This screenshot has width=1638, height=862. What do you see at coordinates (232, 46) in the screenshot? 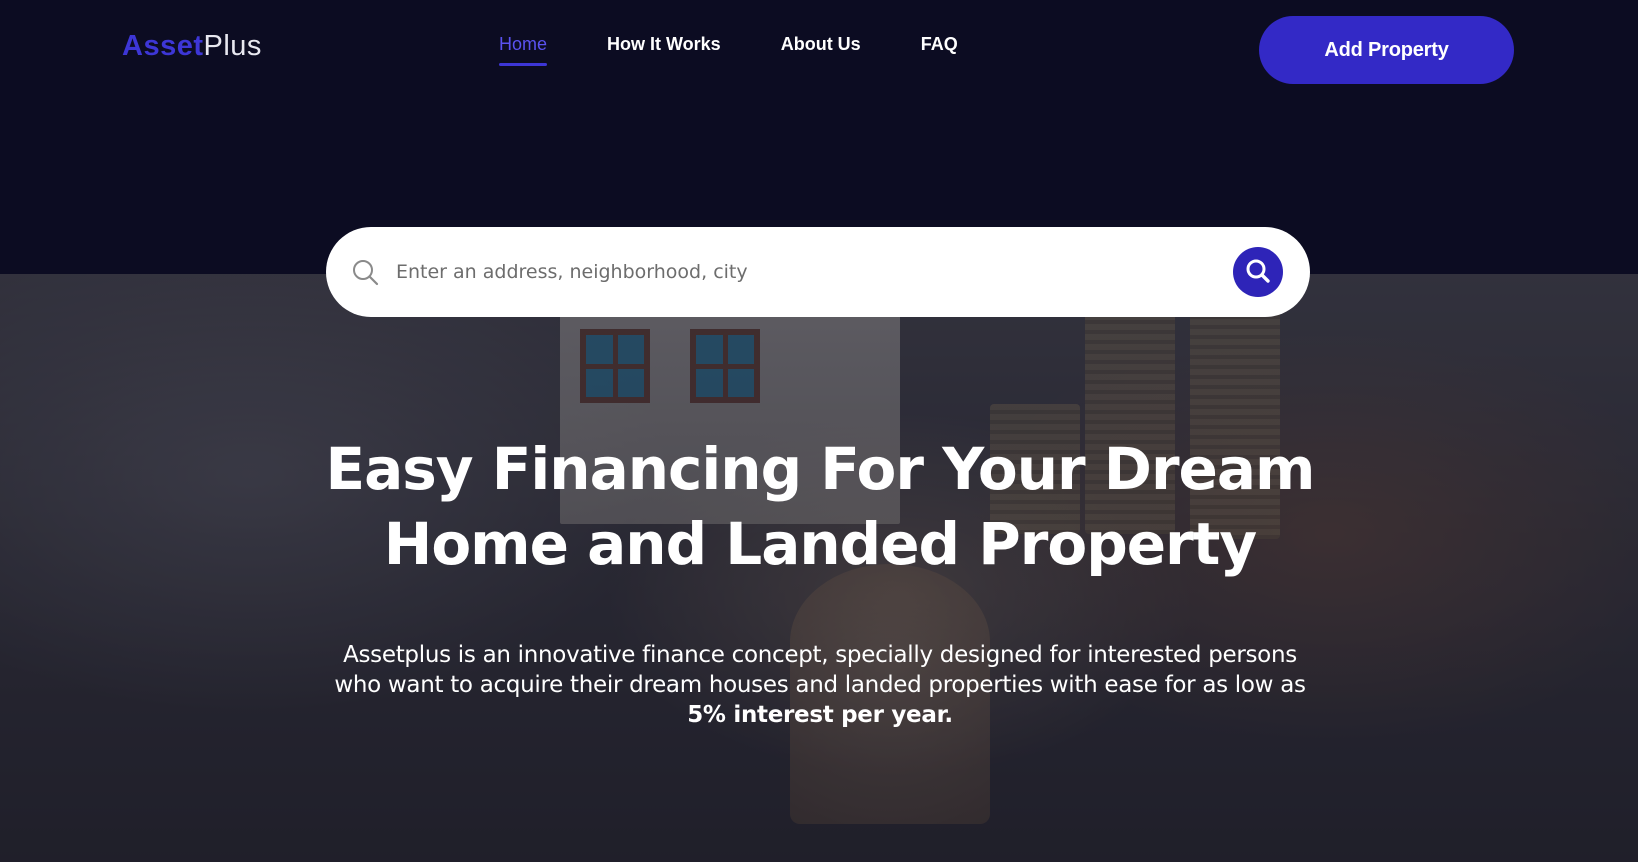
I see `logo-text-plus: Plus` at bounding box center [232, 46].